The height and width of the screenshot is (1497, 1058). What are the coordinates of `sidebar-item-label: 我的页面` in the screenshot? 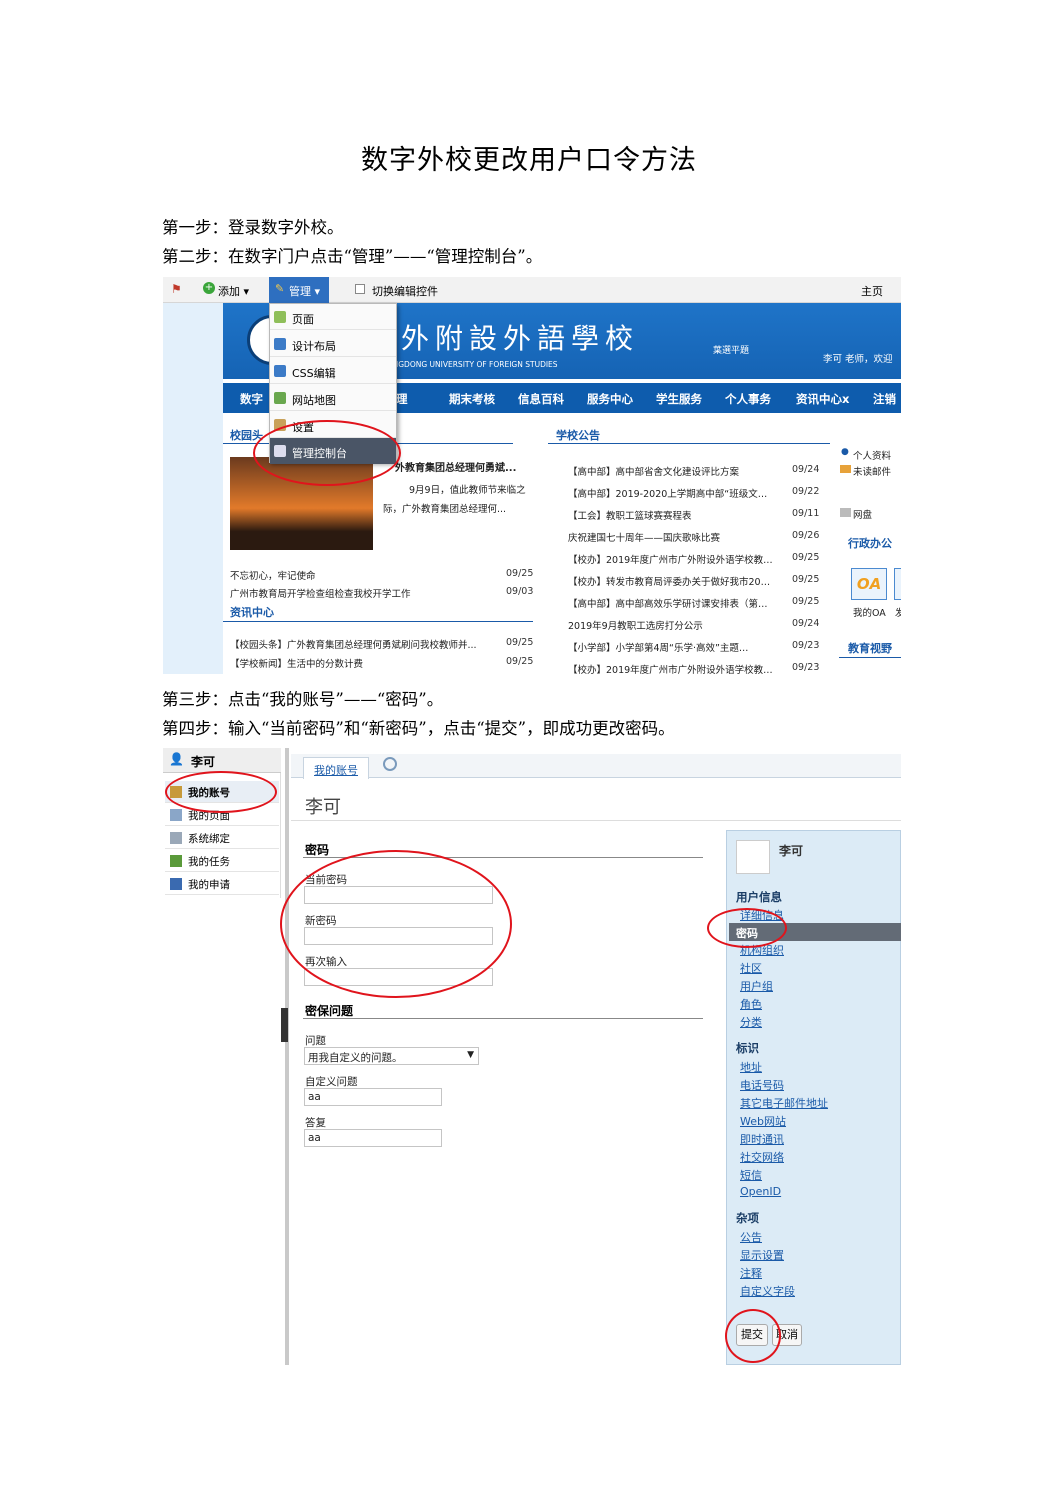 It's located at (209, 816).